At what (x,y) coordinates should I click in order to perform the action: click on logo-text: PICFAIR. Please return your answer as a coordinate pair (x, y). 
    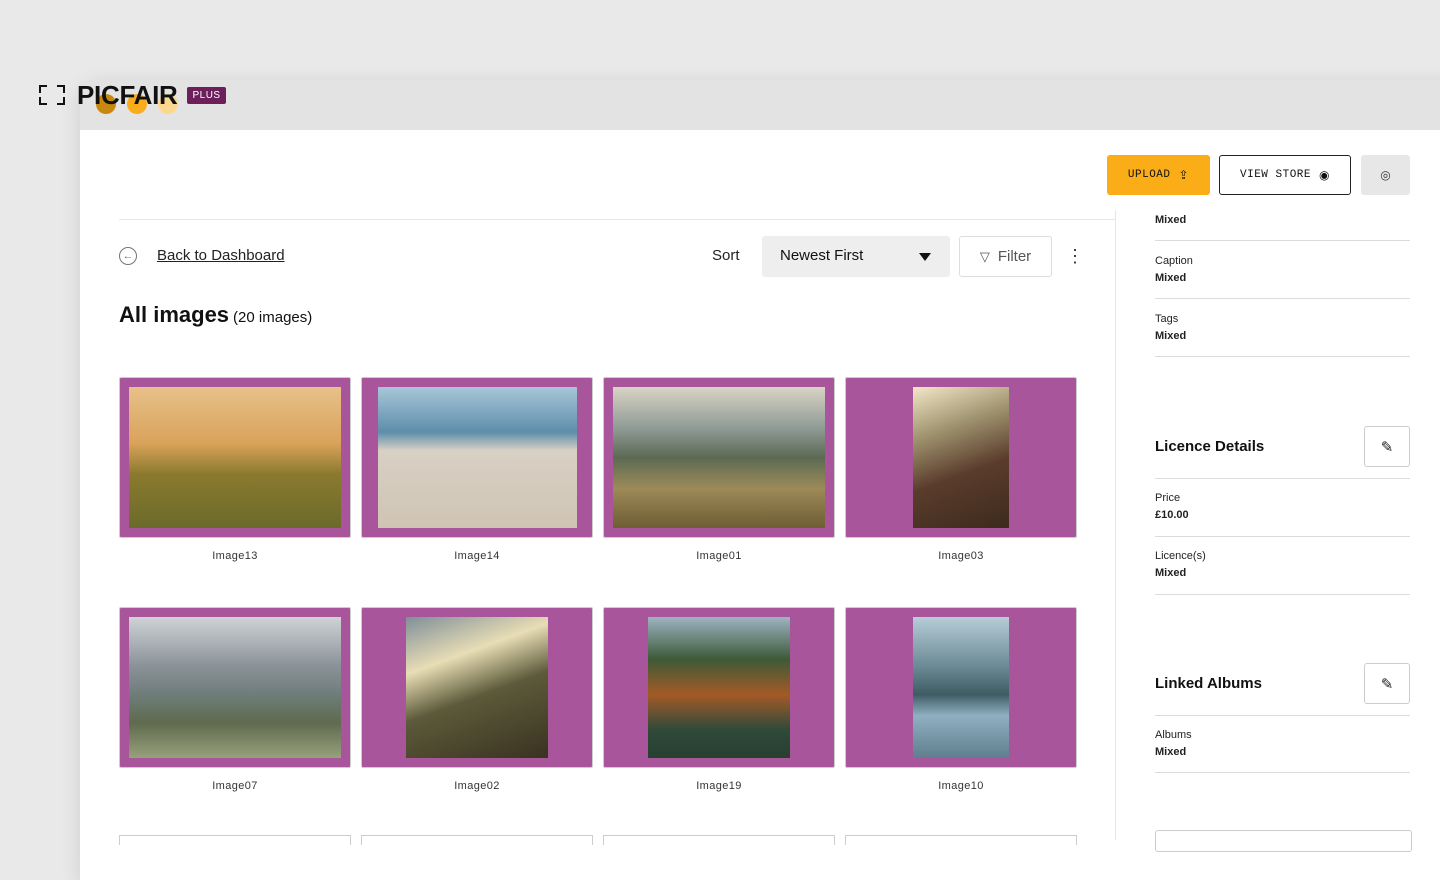
    Looking at the image, I should click on (127, 94).